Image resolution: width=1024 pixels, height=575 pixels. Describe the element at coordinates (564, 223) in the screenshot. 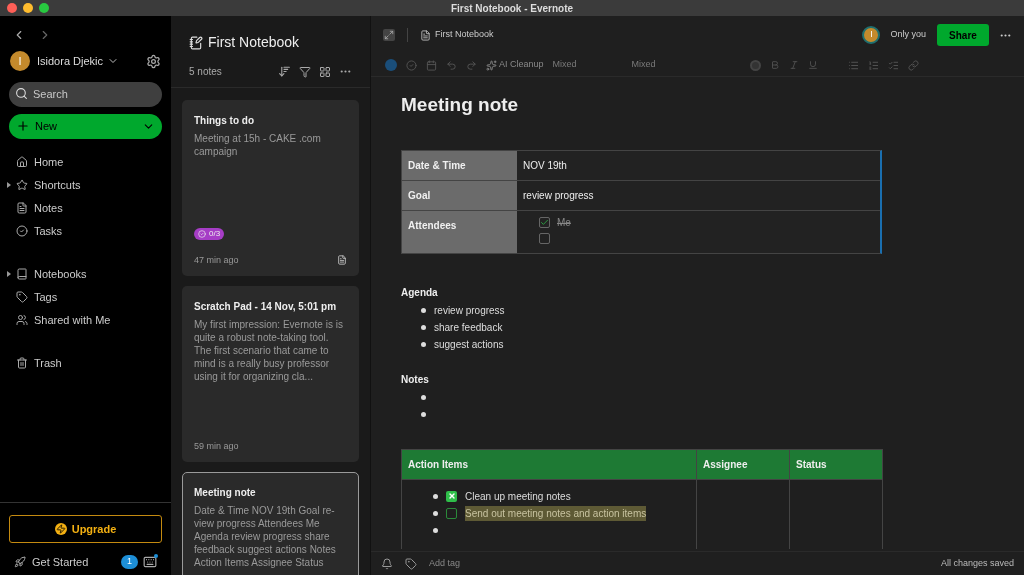

I see `checklist-text: Me` at that location.